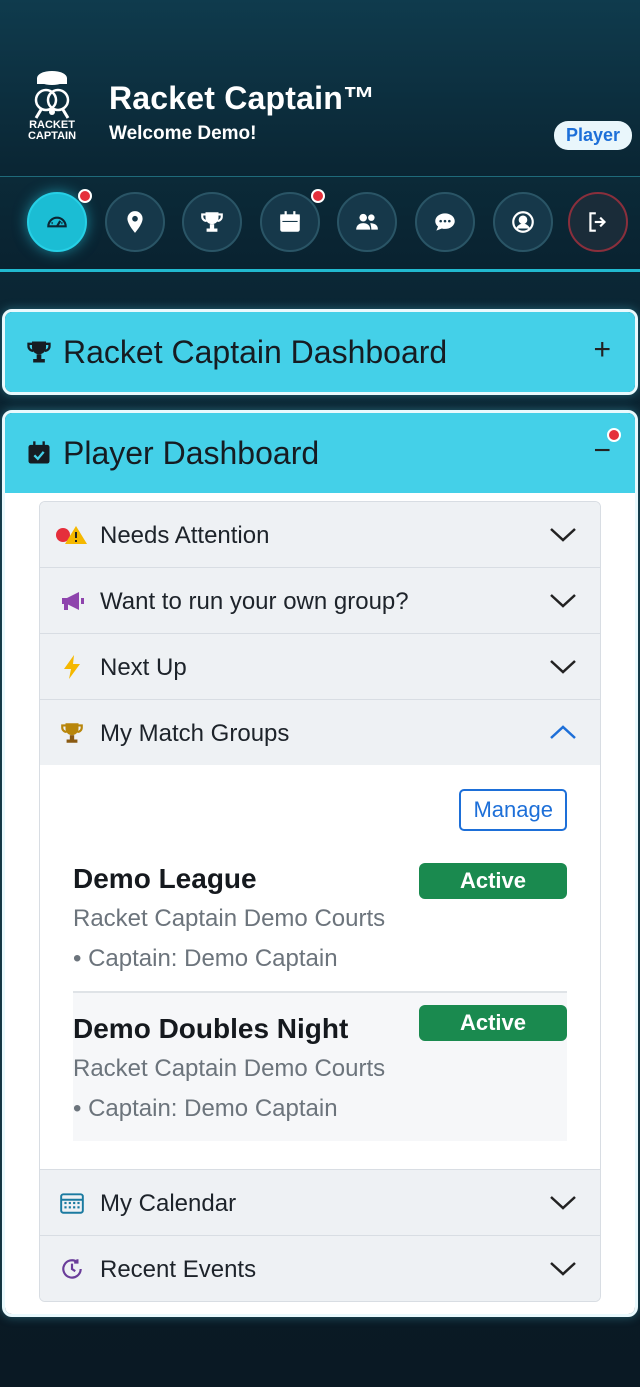 The height and width of the screenshot is (1387, 640). Describe the element at coordinates (614, 435) in the screenshot. I see `player-dashboard-notification-dot` at that location.